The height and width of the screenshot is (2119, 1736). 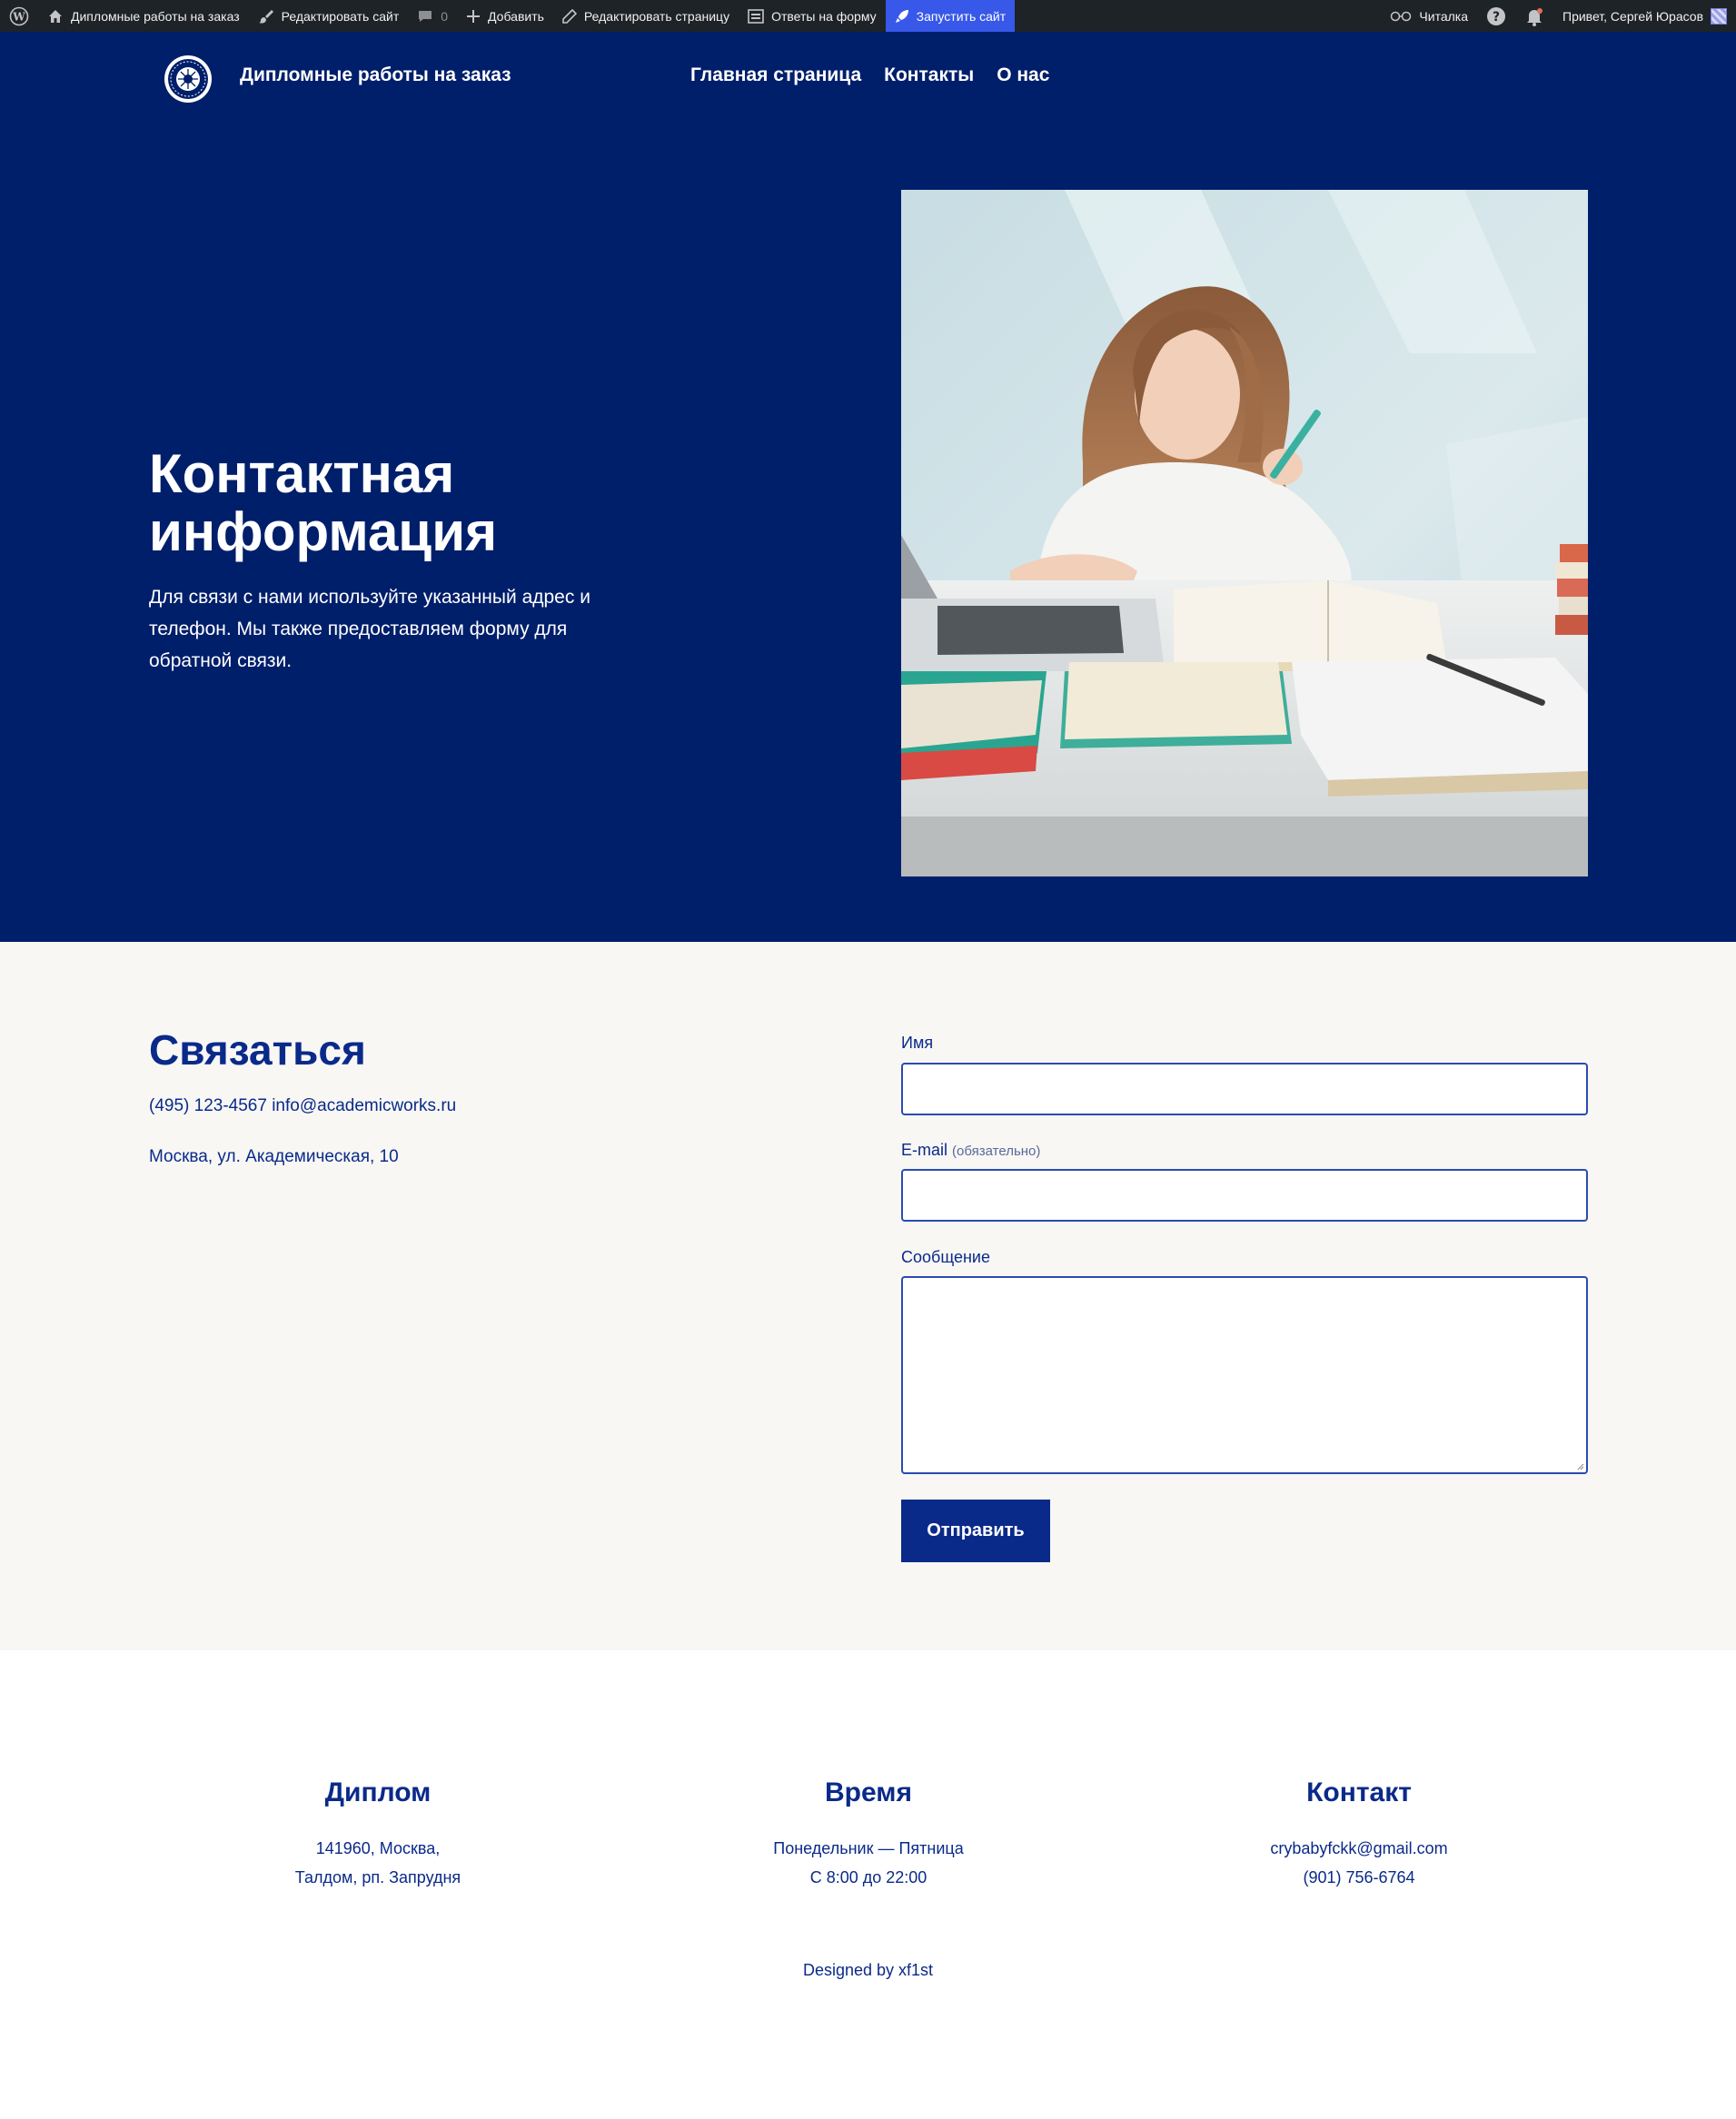 I want to click on account-menu: Привет, Сергей Юрасов, so click(x=1645, y=16).